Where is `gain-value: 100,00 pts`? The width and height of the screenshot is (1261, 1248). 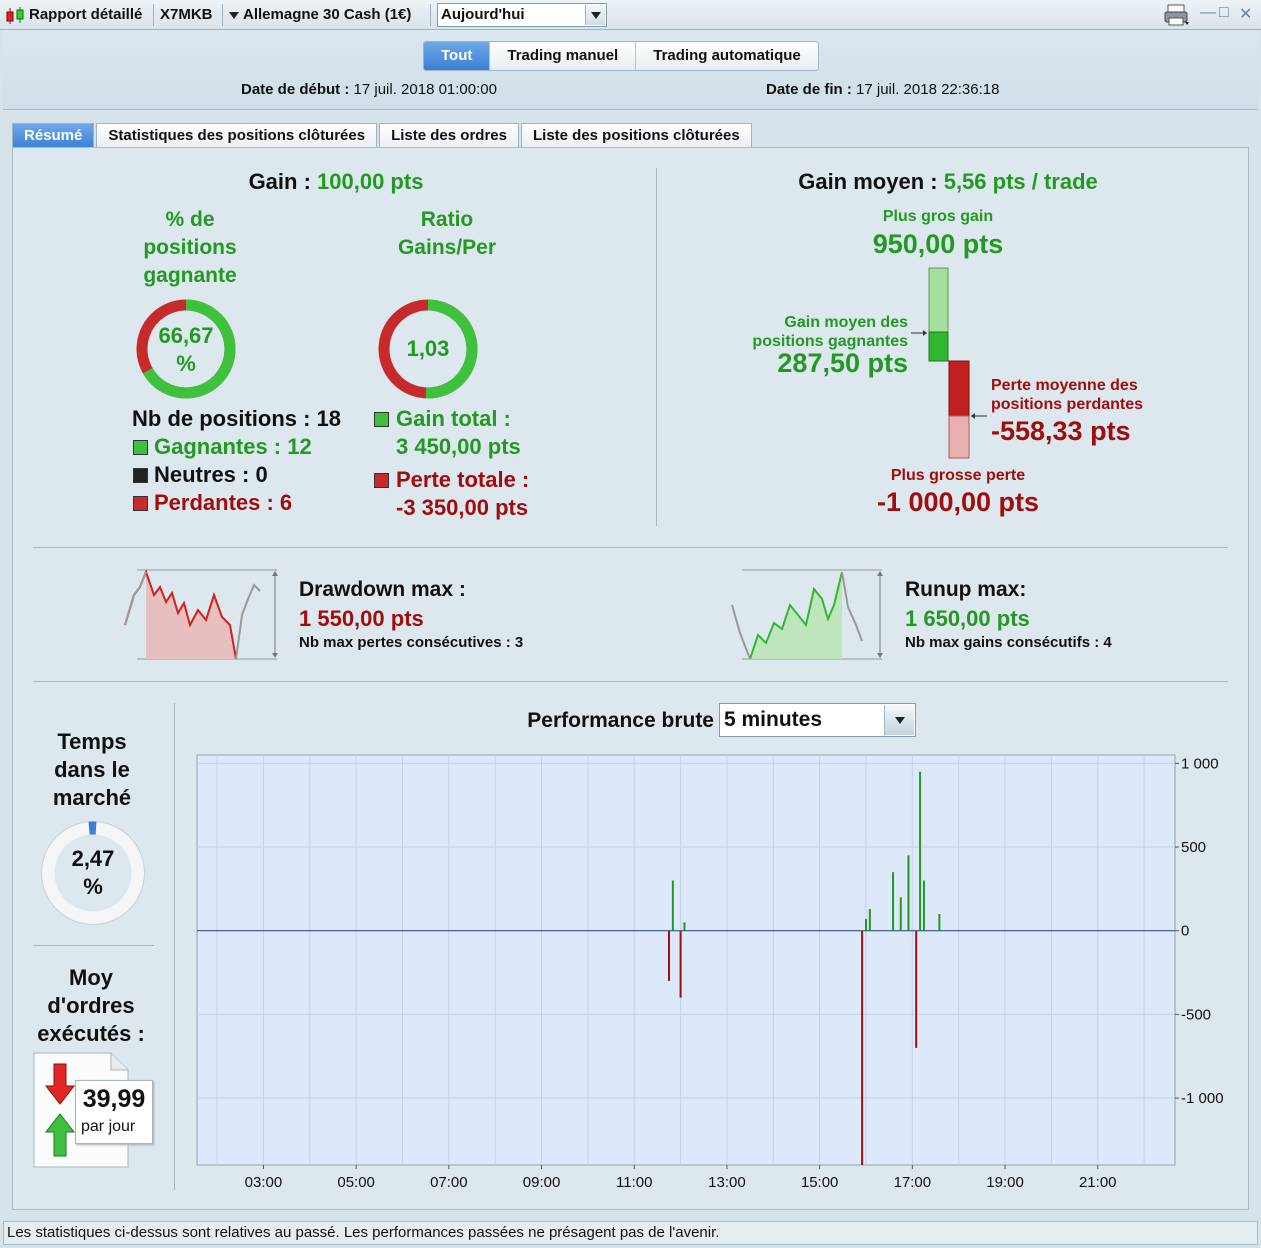 gain-value: 100,00 pts is located at coordinates (370, 181).